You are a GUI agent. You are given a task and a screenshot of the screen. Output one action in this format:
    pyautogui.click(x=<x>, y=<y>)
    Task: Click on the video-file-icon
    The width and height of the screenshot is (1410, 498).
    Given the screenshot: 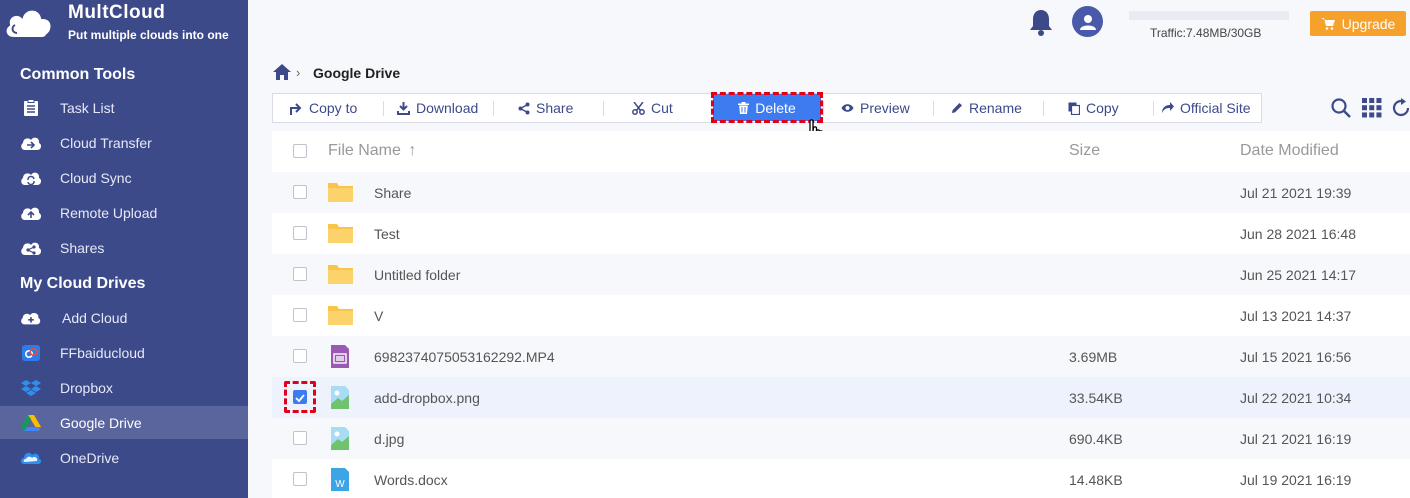 What is the action you would take?
    pyautogui.click(x=340, y=356)
    